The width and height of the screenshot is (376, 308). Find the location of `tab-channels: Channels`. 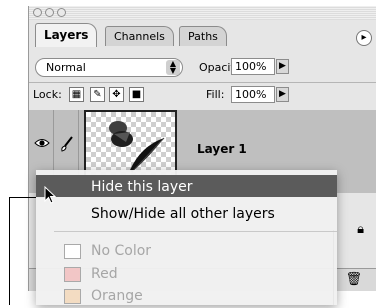

tab-channels: Channels is located at coordinates (139, 36).